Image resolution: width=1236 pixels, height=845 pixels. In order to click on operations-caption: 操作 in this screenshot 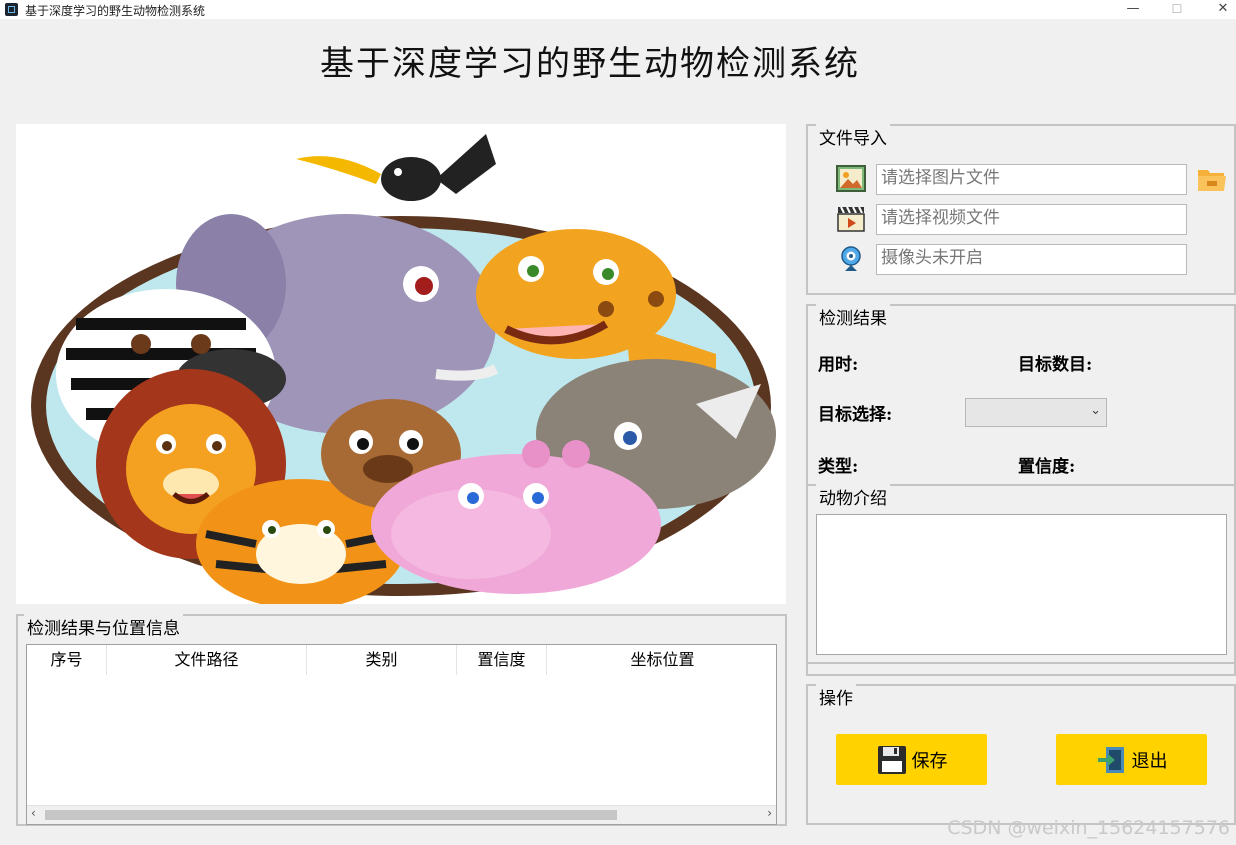, I will do `click(836, 696)`.